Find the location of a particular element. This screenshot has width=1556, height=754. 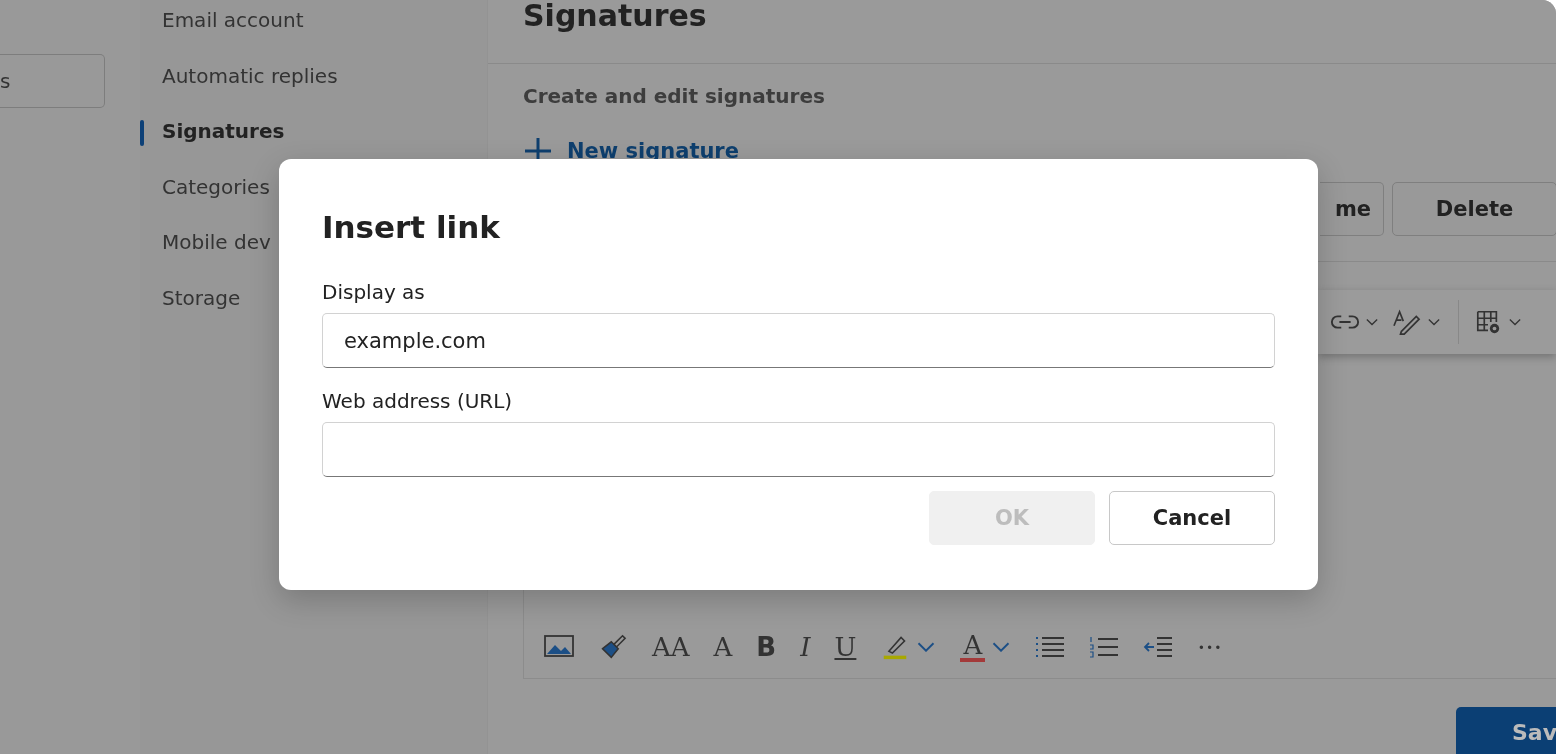

decrease-indent-icon is located at coordinates (1158, 647).